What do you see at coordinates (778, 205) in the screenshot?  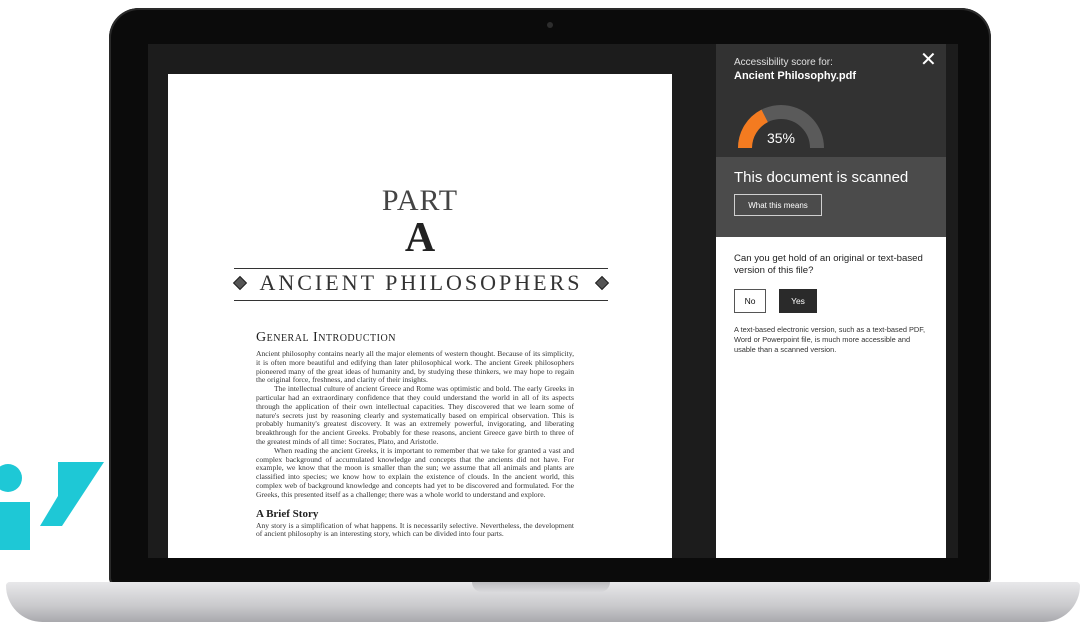 I see `what-this-means-button: What this means` at bounding box center [778, 205].